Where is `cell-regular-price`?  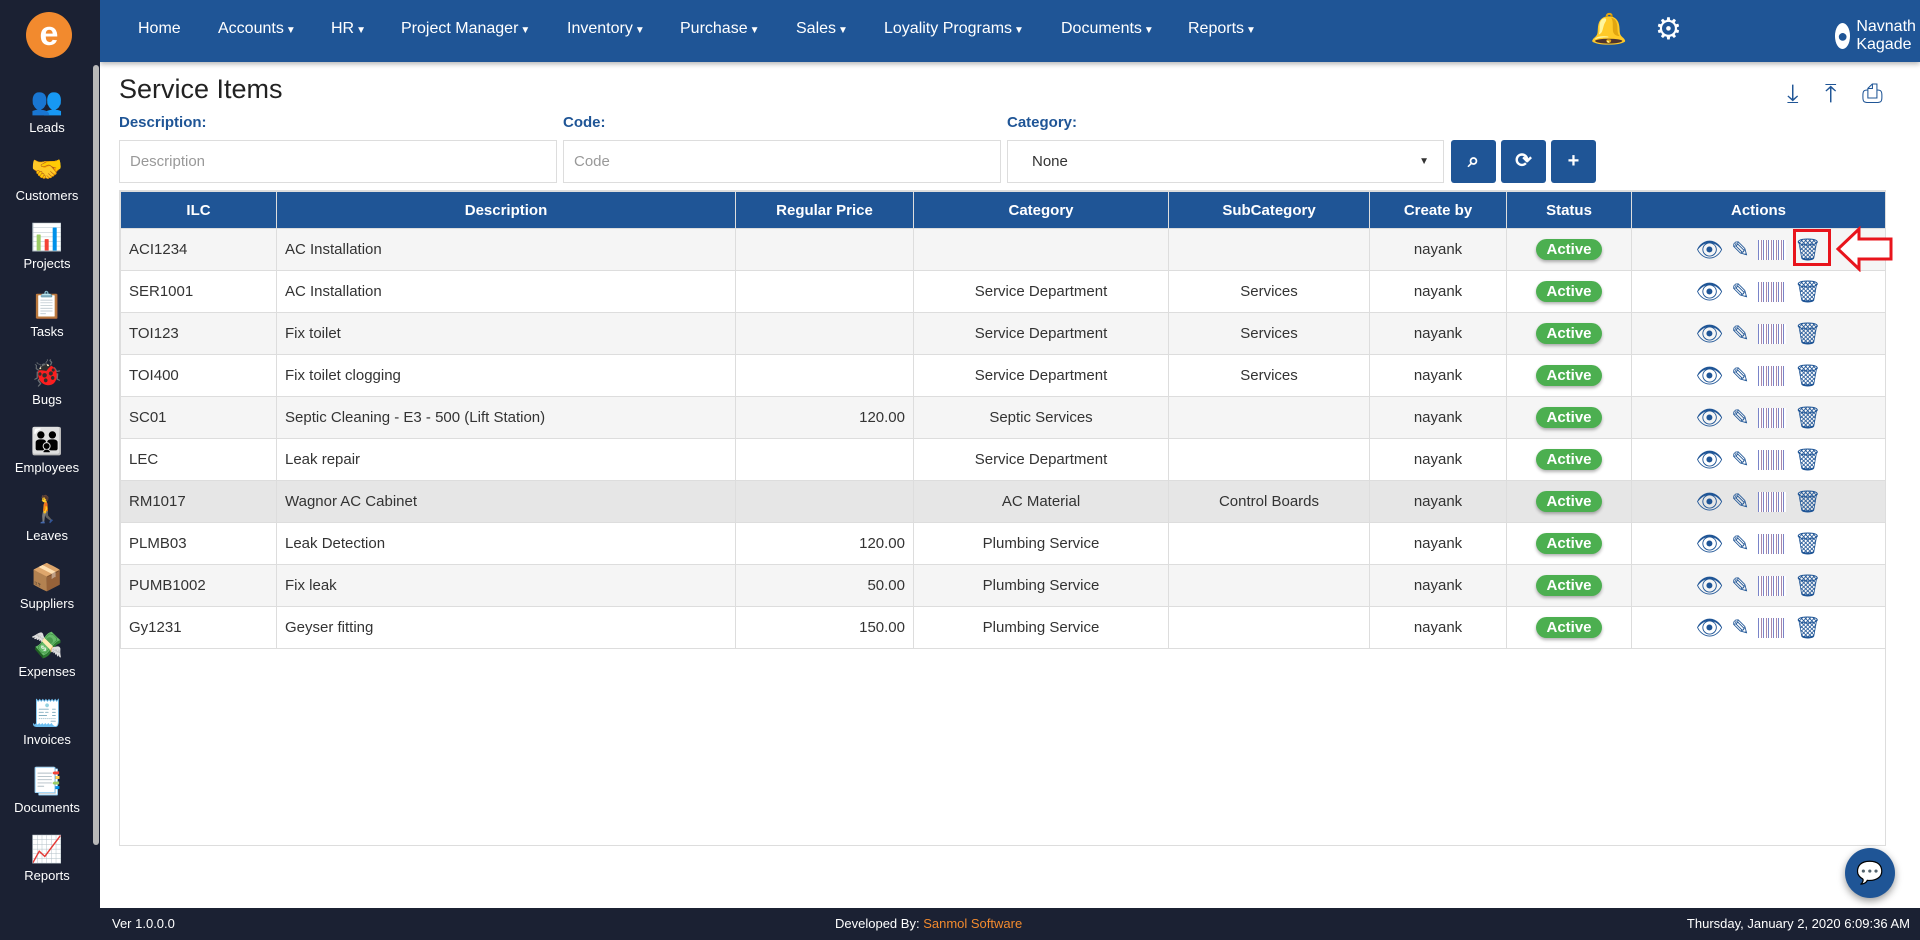 cell-regular-price is located at coordinates (824, 333).